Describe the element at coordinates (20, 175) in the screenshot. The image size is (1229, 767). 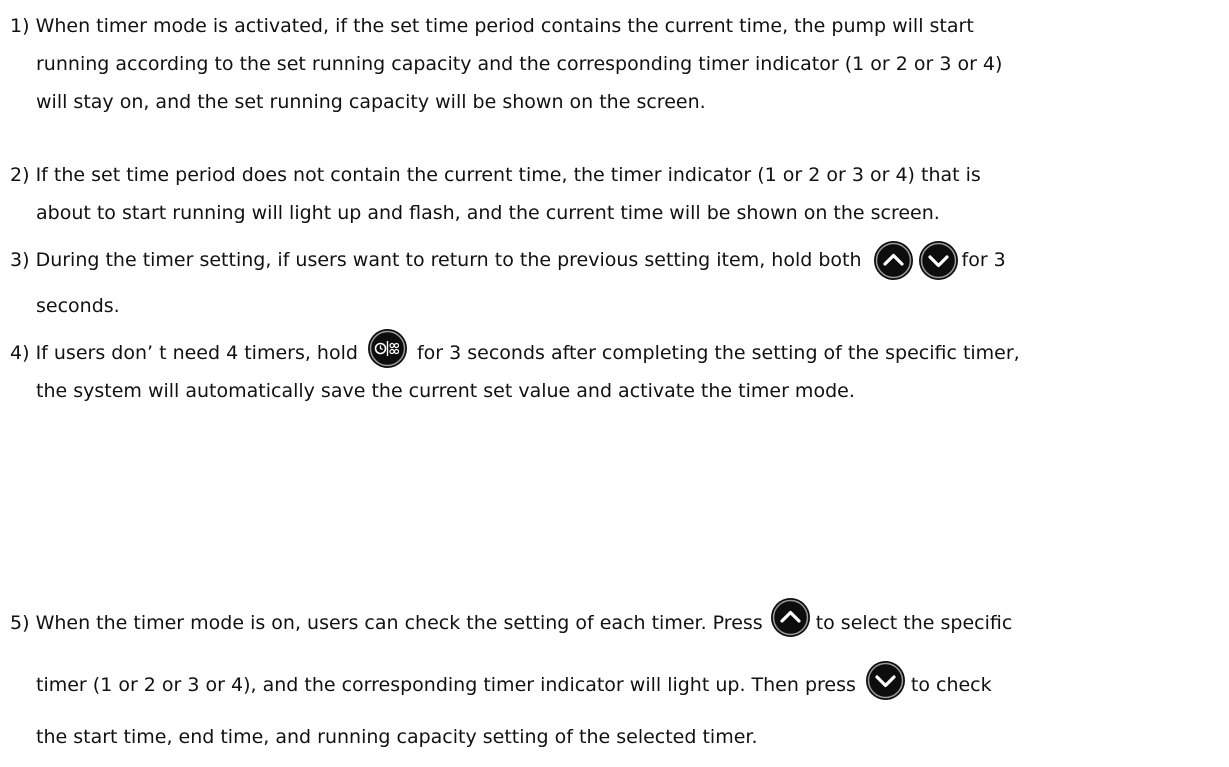
I see `item-number: 2)` at that location.